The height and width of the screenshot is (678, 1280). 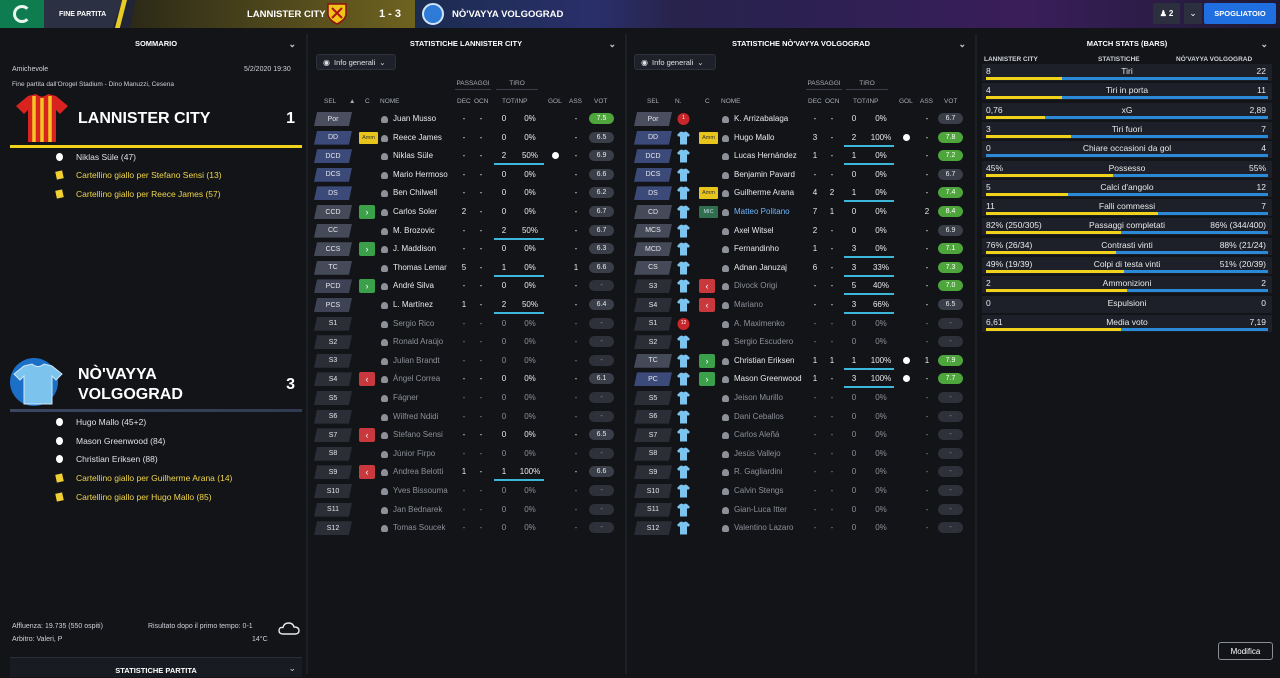 I want to click on player-name: Andrea Belotti, so click(x=418, y=471).